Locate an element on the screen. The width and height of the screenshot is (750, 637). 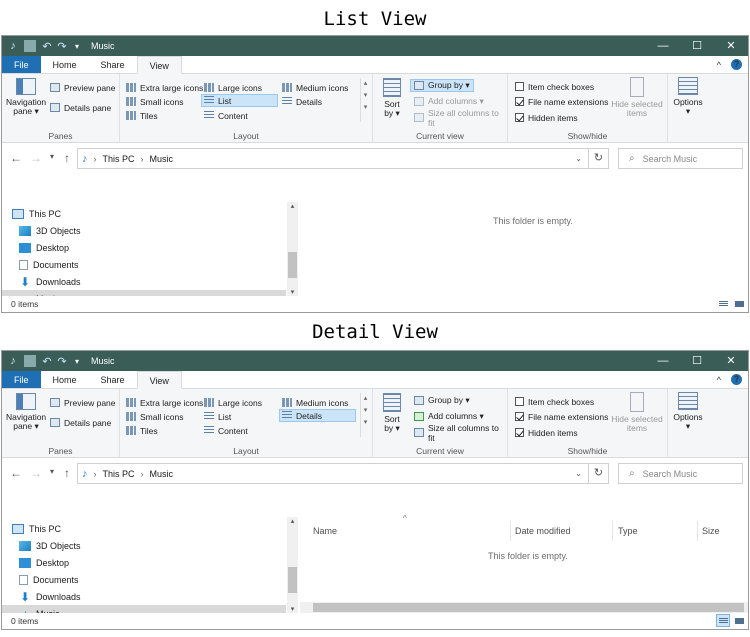
close-button: ✕ is located at coordinates (731, 46).